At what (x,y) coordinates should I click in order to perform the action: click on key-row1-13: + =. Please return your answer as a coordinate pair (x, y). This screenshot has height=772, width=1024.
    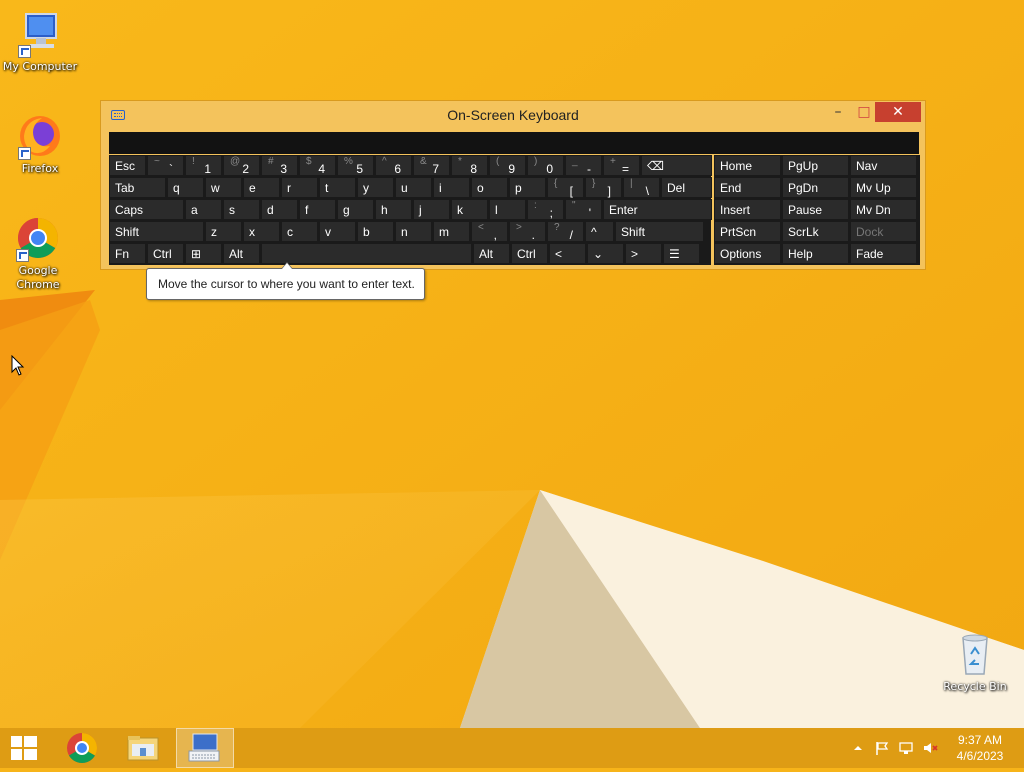
    Looking at the image, I should click on (621, 165).